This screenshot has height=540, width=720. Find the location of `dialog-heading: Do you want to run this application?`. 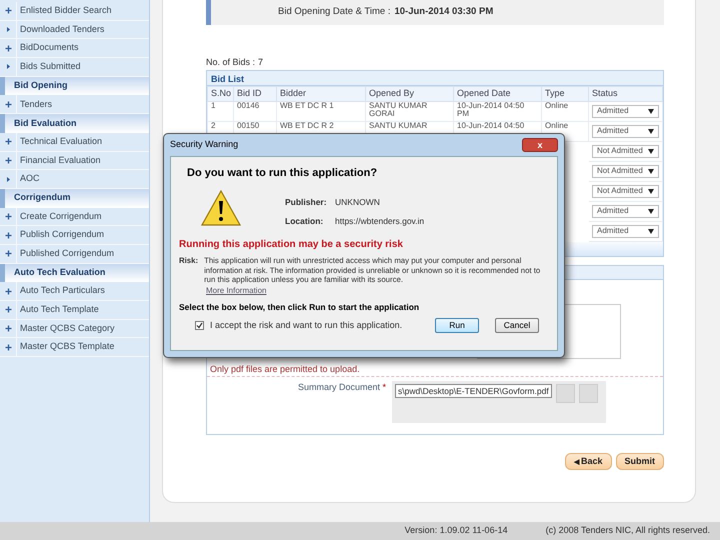

dialog-heading: Do you want to run this application? is located at coordinates (282, 173).